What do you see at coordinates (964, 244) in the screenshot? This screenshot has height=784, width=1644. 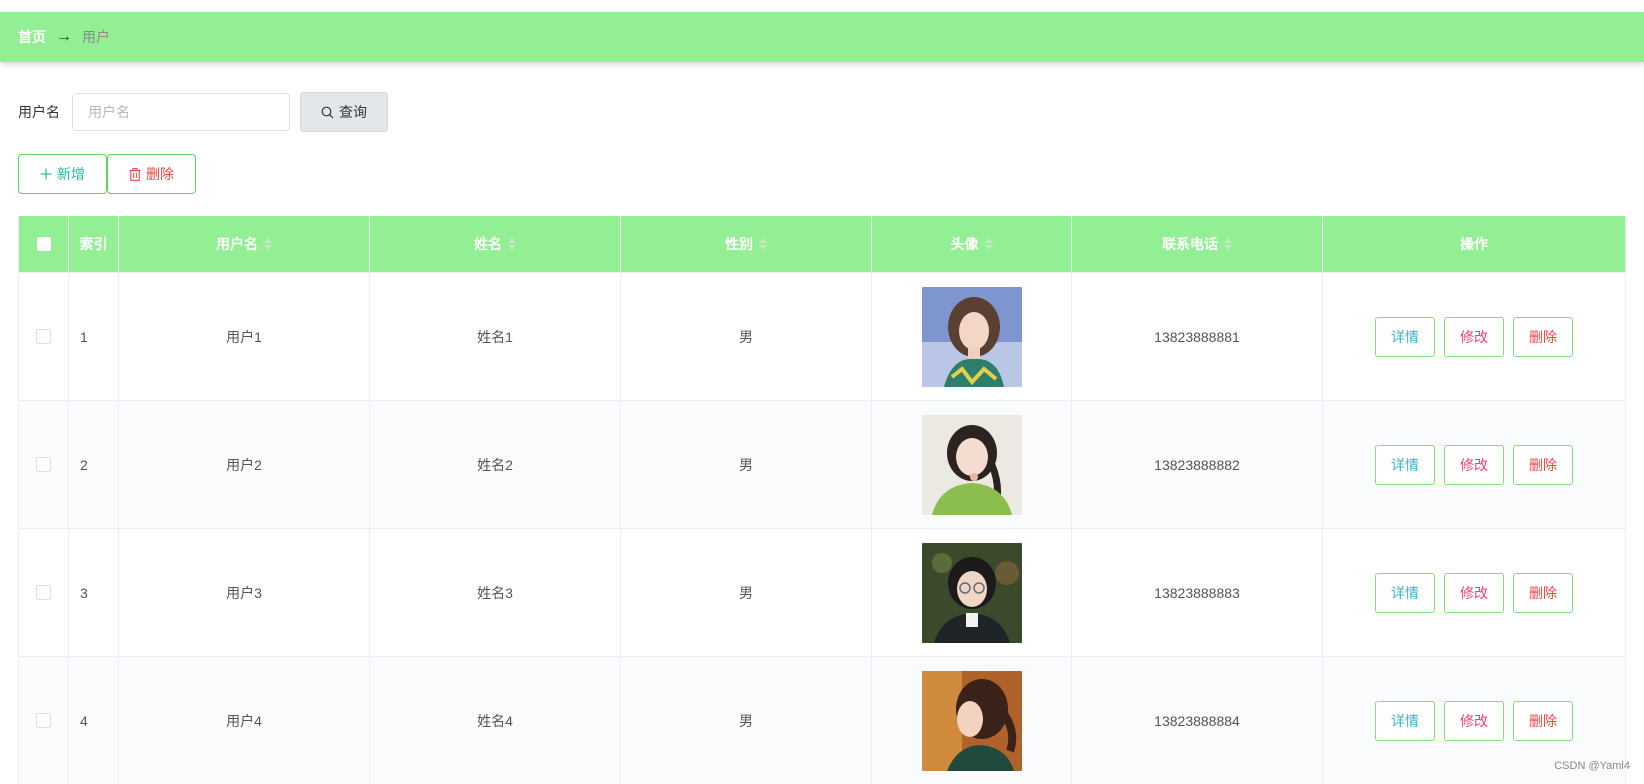 I see `column-label: 头像` at bounding box center [964, 244].